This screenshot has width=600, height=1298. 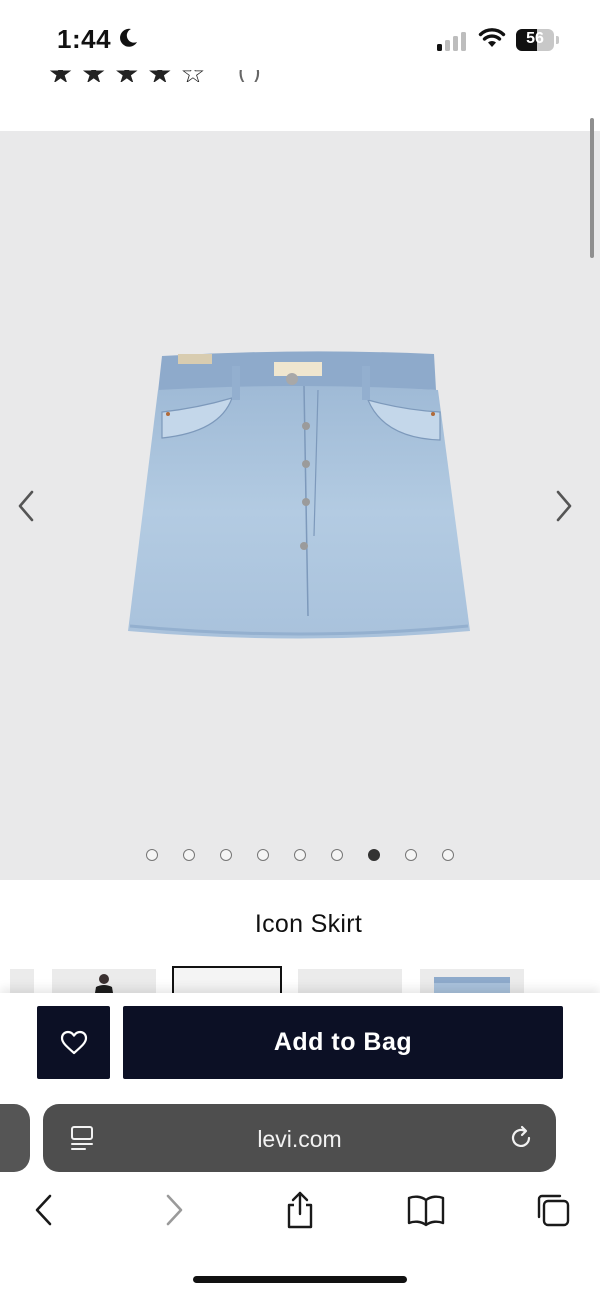 I want to click on status-time: 1:44, so click(x=84, y=39).